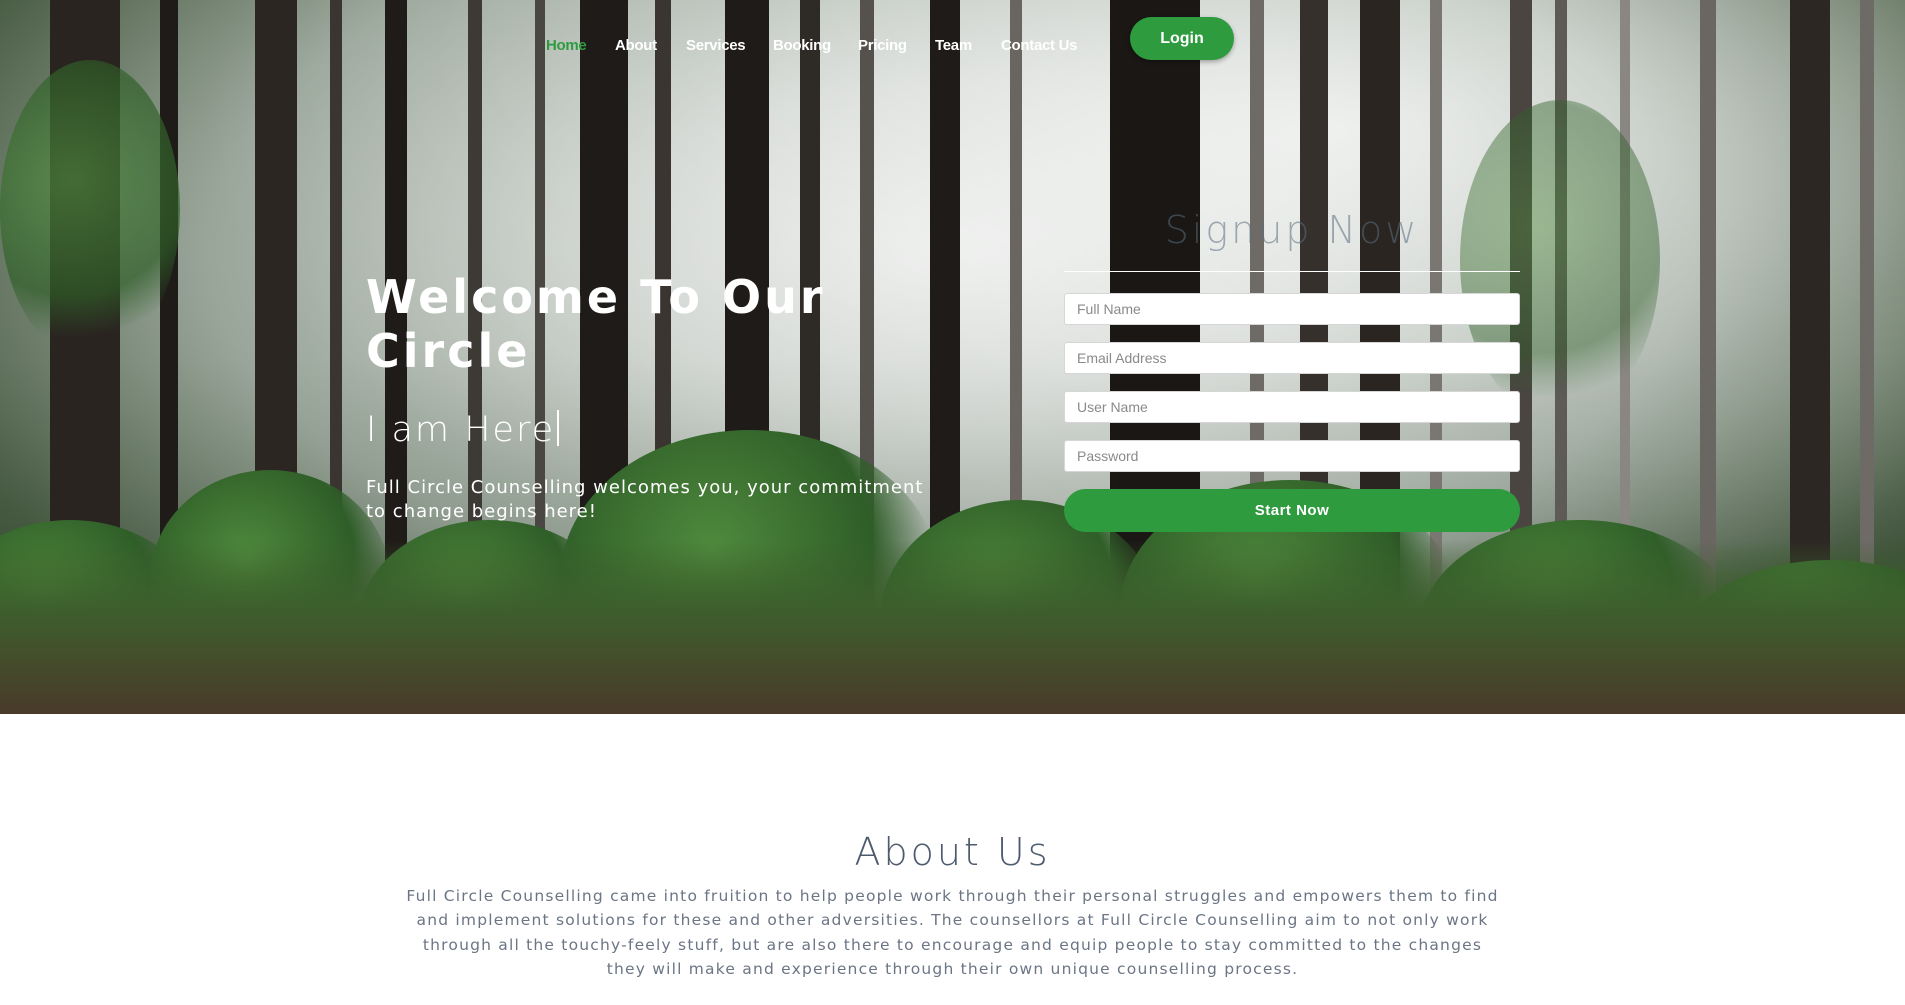  Describe the element at coordinates (952, 852) in the screenshot. I see `about-title: About Us` at that location.